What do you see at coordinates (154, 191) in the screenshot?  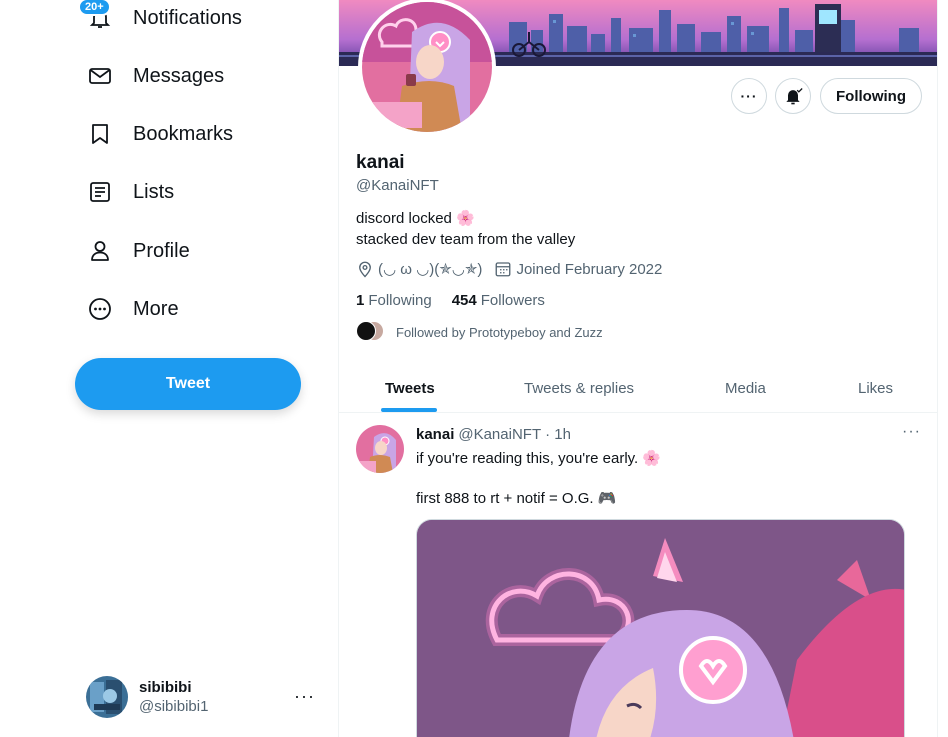 I see `nav-label: Lists` at bounding box center [154, 191].